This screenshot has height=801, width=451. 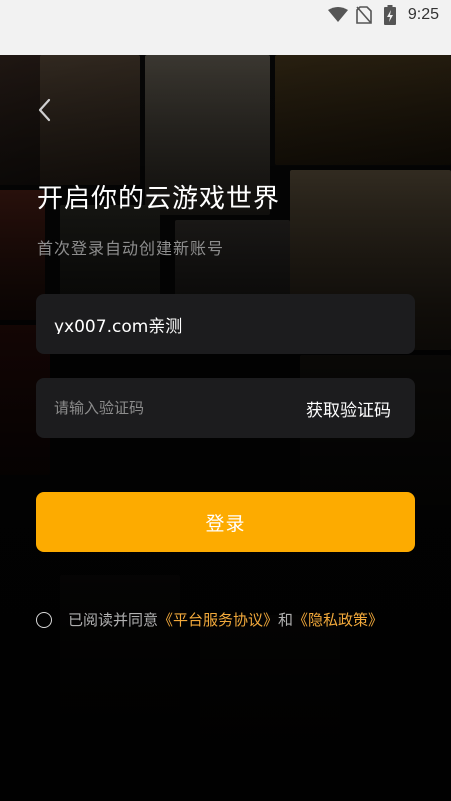 What do you see at coordinates (225, 27) in the screenshot?
I see `status-bar: 9:25` at bounding box center [225, 27].